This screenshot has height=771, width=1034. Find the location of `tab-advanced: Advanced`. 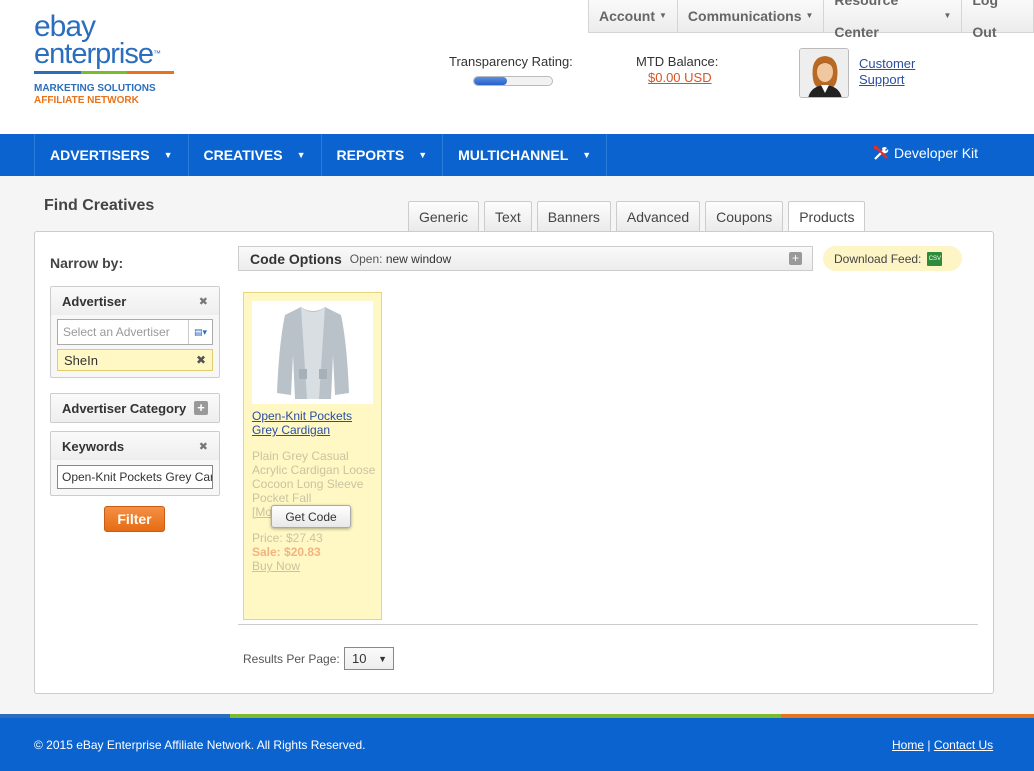

tab-advanced: Advanced is located at coordinates (658, 216).